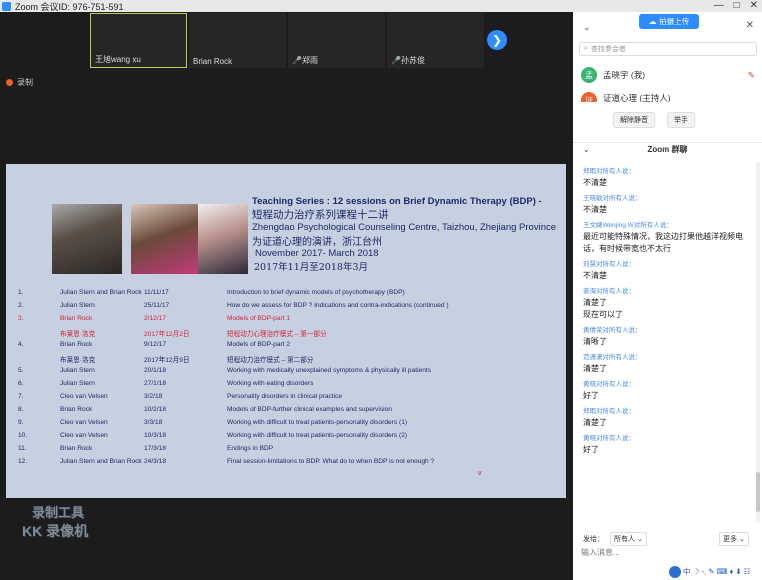 This screenshot has height=580, width=762. What do you see at coordinates (750, 25) in the screenshot?
I see `sidebar-close-icon: ✕` at bounding box center [750, 25].